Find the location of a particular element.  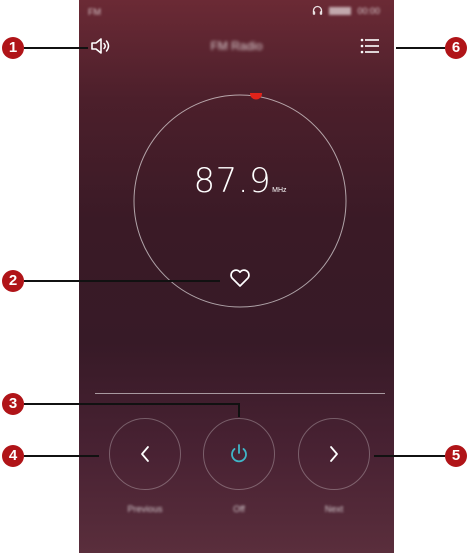

station-list-button is located at coordinates (370, 46).